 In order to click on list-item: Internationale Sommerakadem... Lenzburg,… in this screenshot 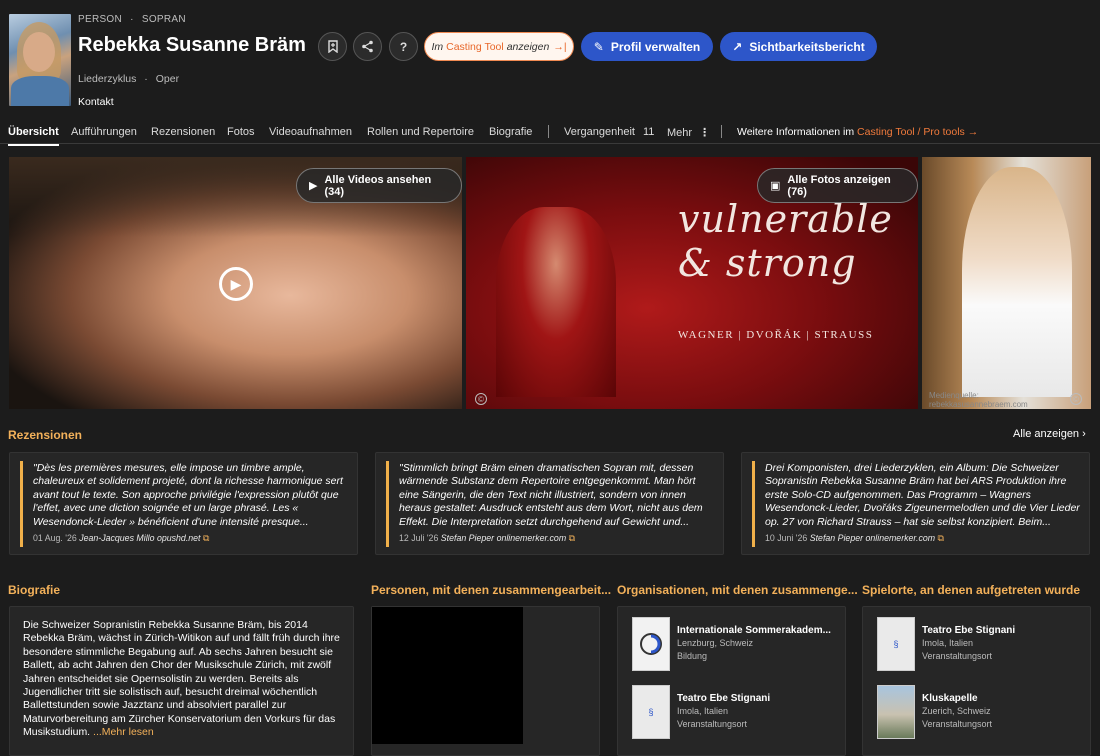, I will do `click(737, 645)`.